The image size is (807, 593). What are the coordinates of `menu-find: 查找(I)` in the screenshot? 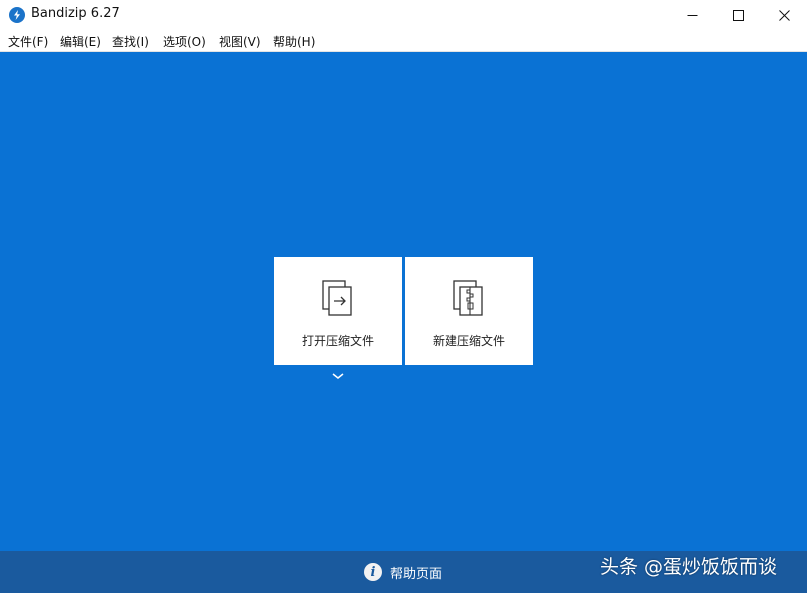 It's located at (130, 41).